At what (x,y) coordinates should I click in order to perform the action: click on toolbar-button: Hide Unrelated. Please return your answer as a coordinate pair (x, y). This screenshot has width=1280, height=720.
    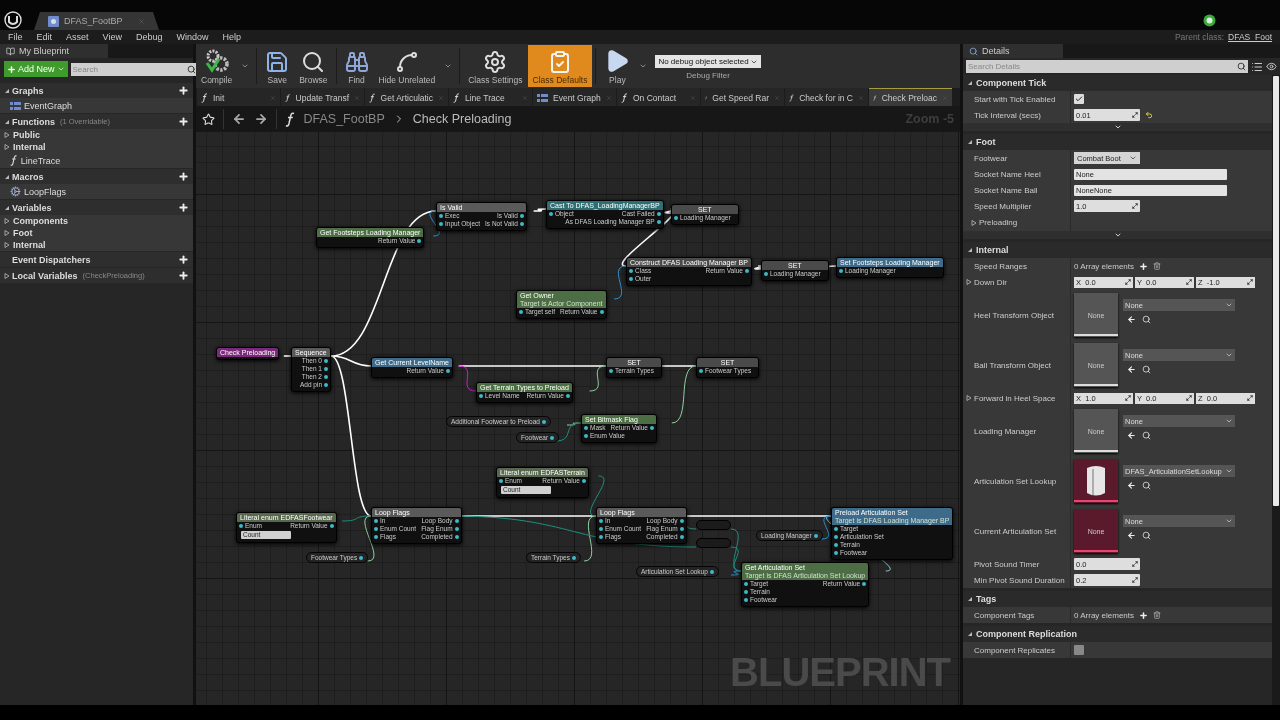
    Looking at the image, I should click on (407, 66).